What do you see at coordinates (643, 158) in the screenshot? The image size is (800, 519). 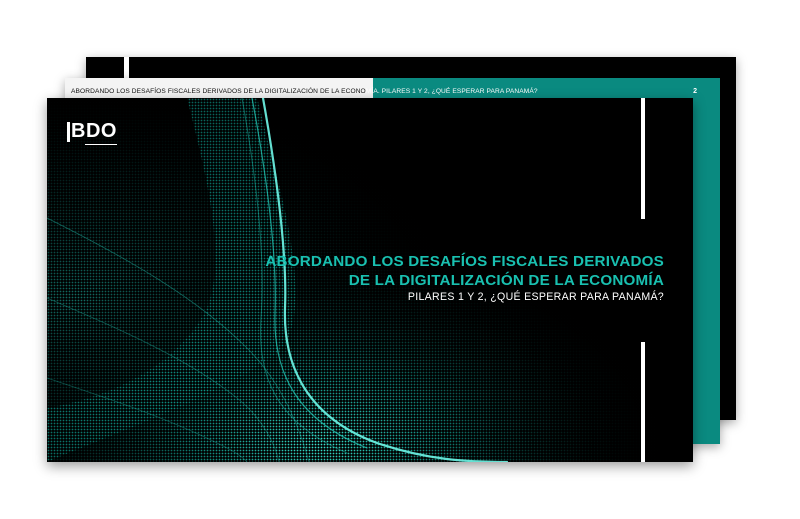 I see `accent-bar-top` at bounding box center [643, 158].